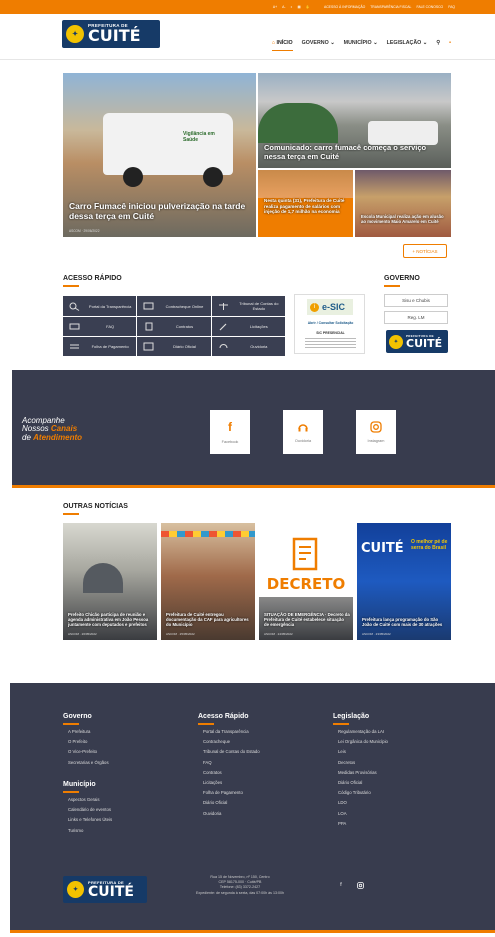 The width and height of the screenshot is (495, 937). What do you see at coordinates (86, 762) in the screenshot?
I see `footer-link: Secretarias e Órgãos` at bounding box center [86, 762].